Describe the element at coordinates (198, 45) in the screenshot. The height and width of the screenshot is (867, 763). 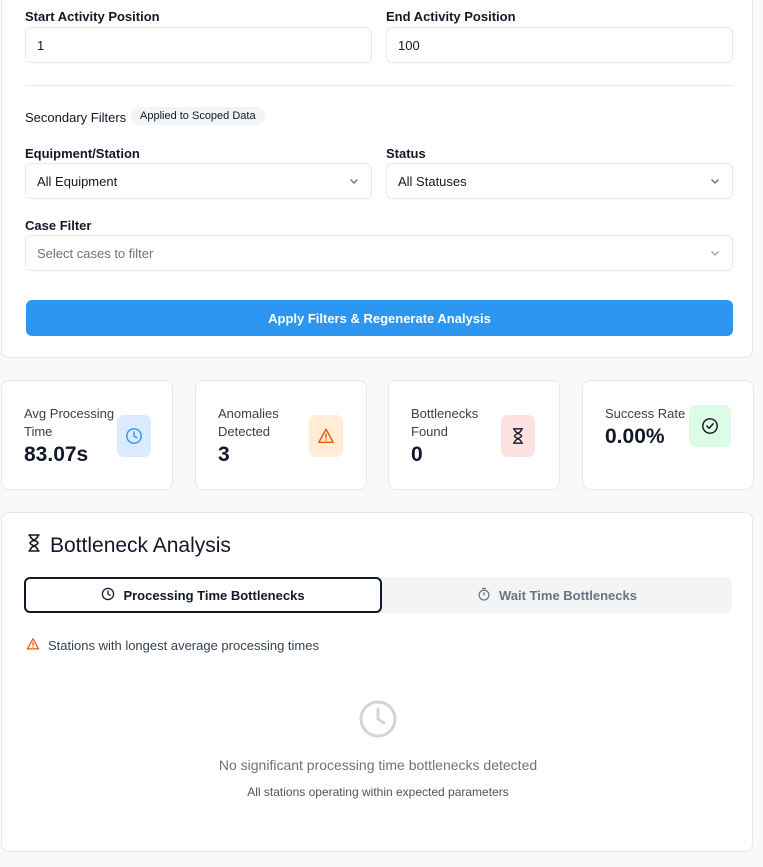
I see `start-position-input: 1` at that location.